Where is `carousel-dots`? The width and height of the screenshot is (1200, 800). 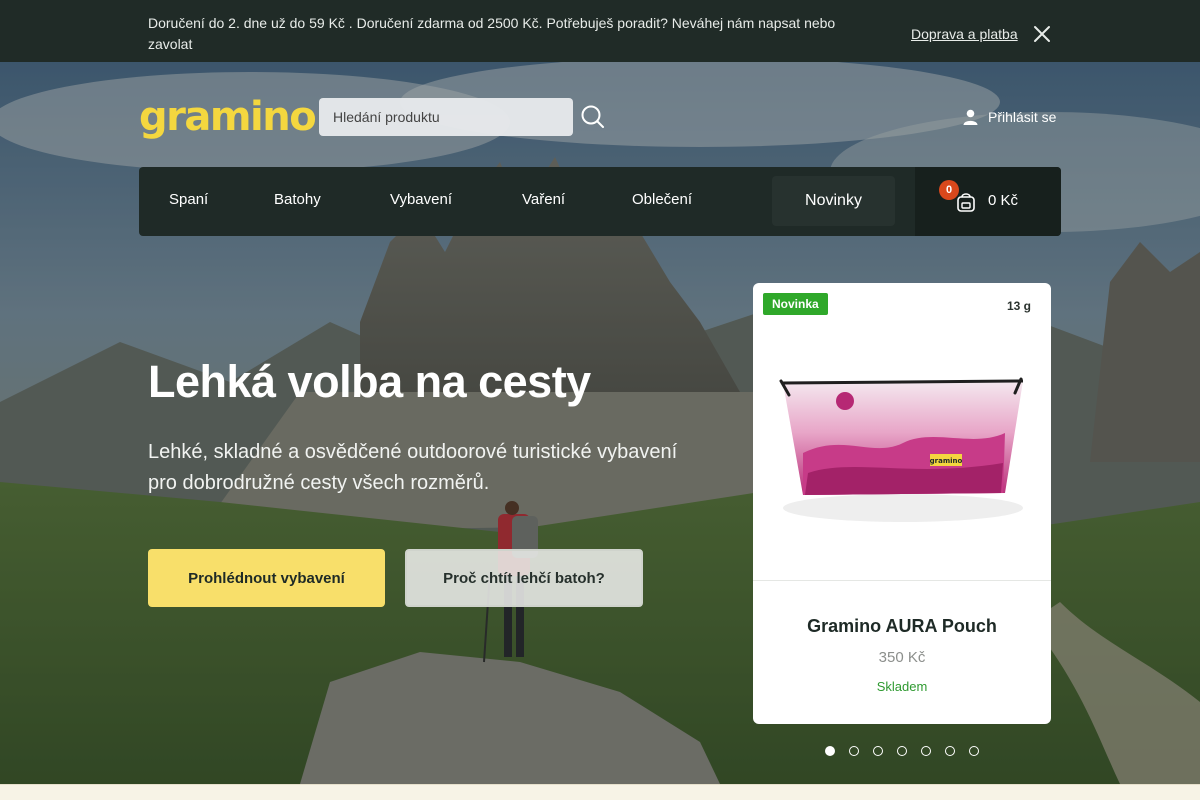 carousel-dots is located at coordinates (902, 751).